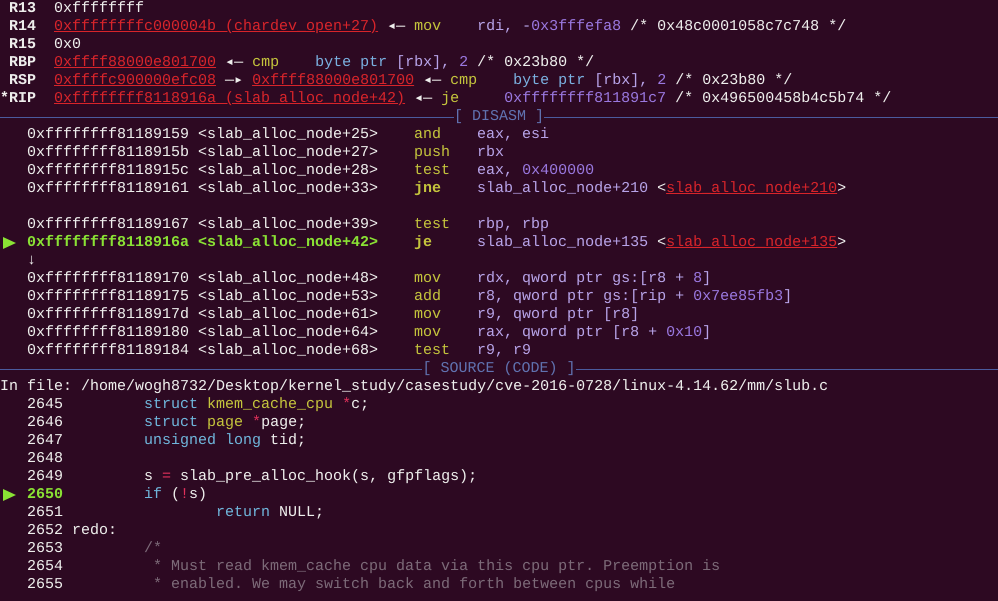 The height and width of the screenshot is (601, 998). What do you see at coordinates (256, 405) in the screenshot?
I see `code-line: struct kmem_cache_cpu *c;` at bounding box center [256, 405].